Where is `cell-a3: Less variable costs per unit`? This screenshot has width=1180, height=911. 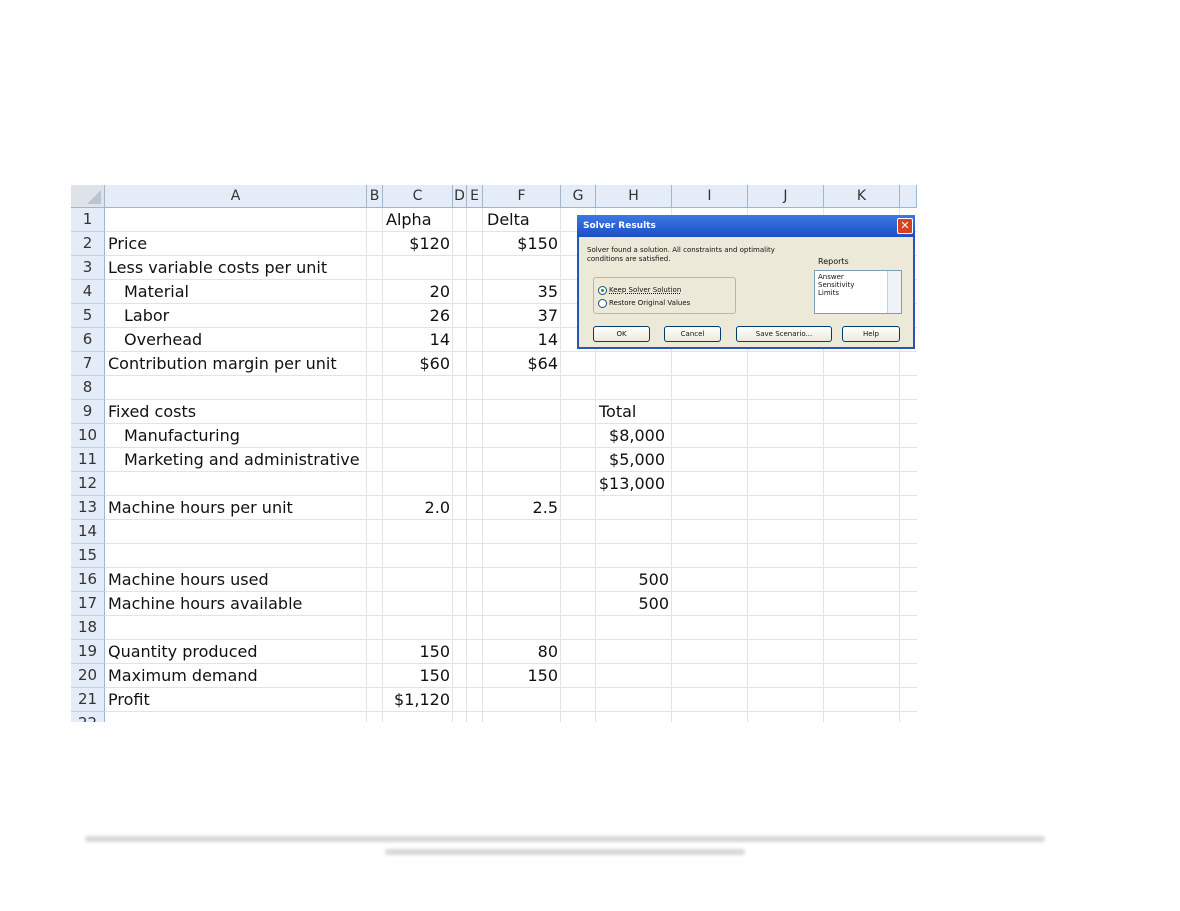
cell-a3: Less variable costs per unit is located at coordinates (236, 268).